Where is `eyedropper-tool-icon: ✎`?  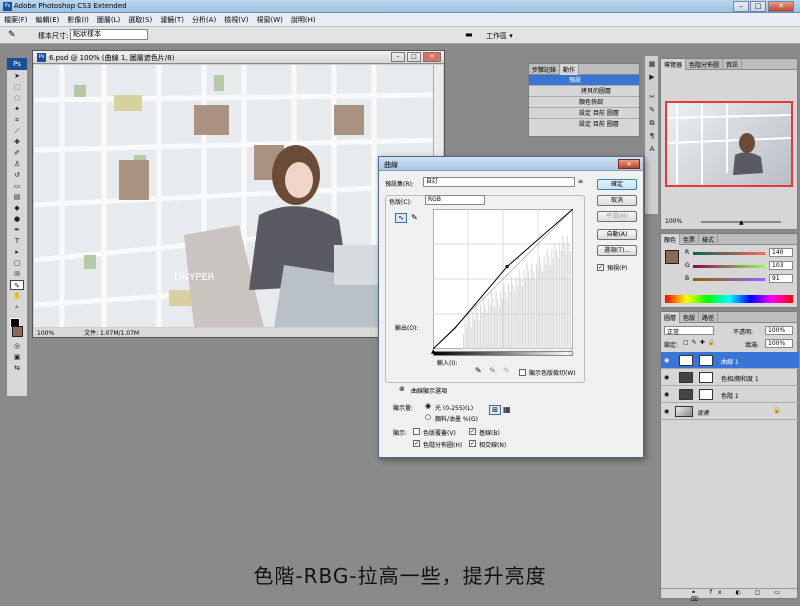
eyedropper-tool-icon: ✎ is located at coordinates (17, 285).